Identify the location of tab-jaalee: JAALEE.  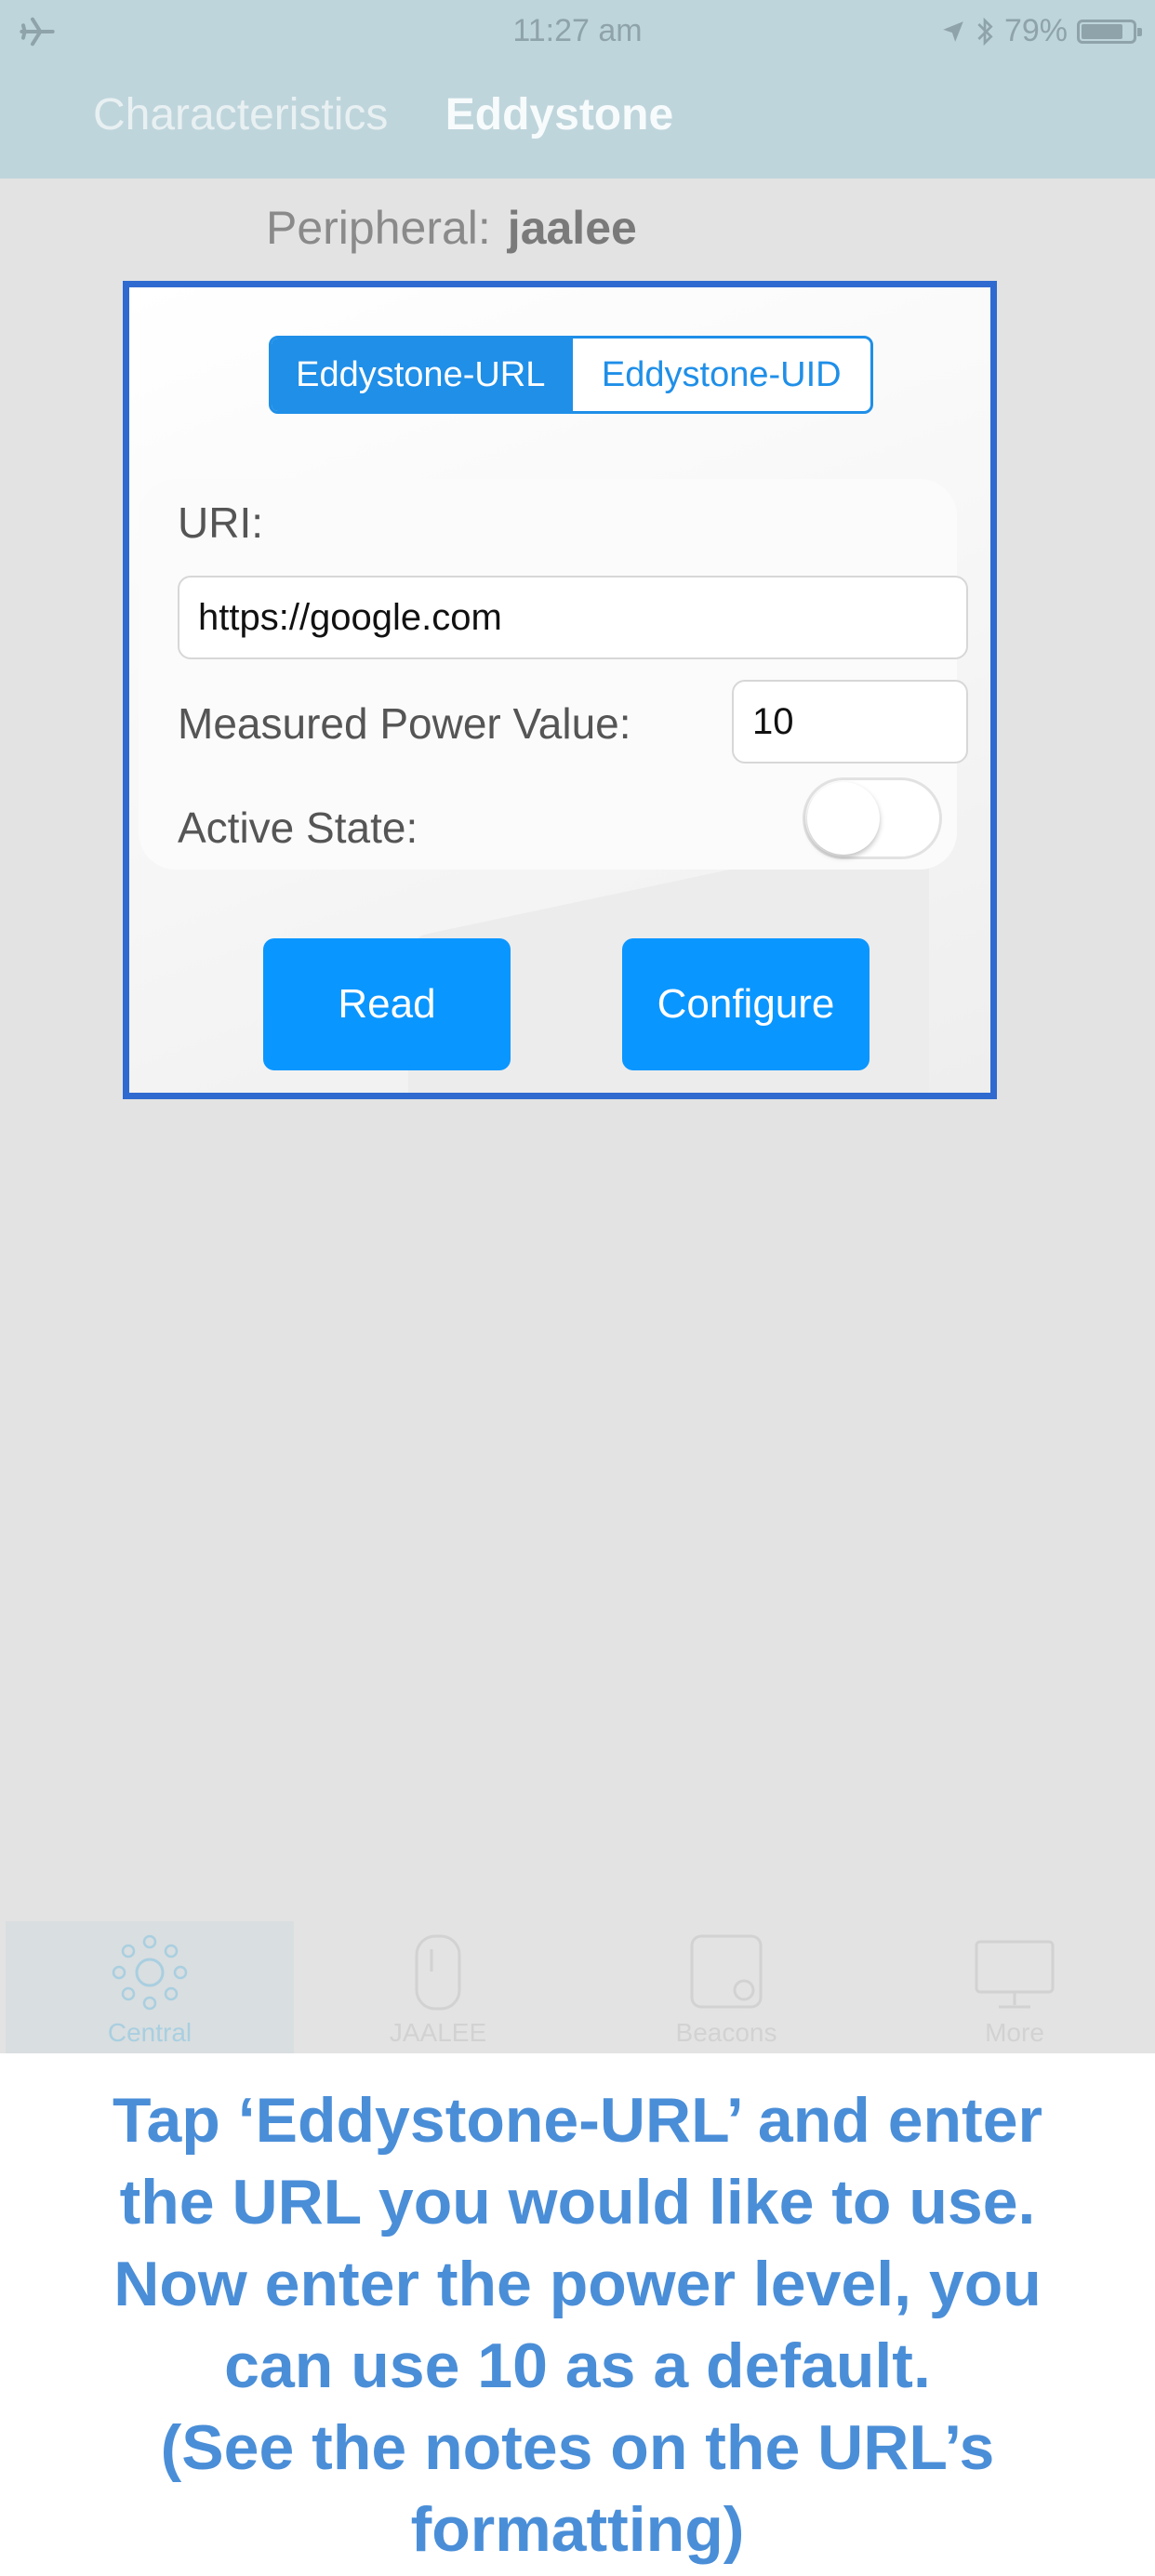
(438, 1987).